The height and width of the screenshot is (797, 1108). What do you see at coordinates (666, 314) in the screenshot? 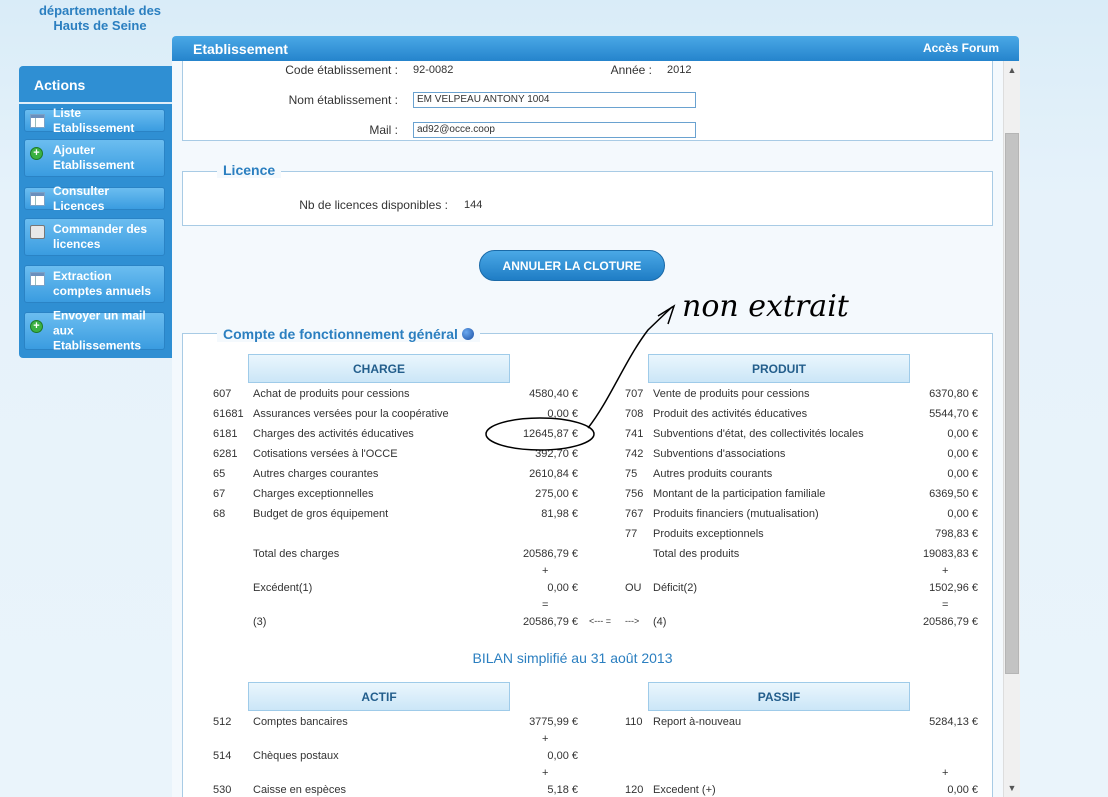
I see `arrow-head` at bounding box center [666, 314].